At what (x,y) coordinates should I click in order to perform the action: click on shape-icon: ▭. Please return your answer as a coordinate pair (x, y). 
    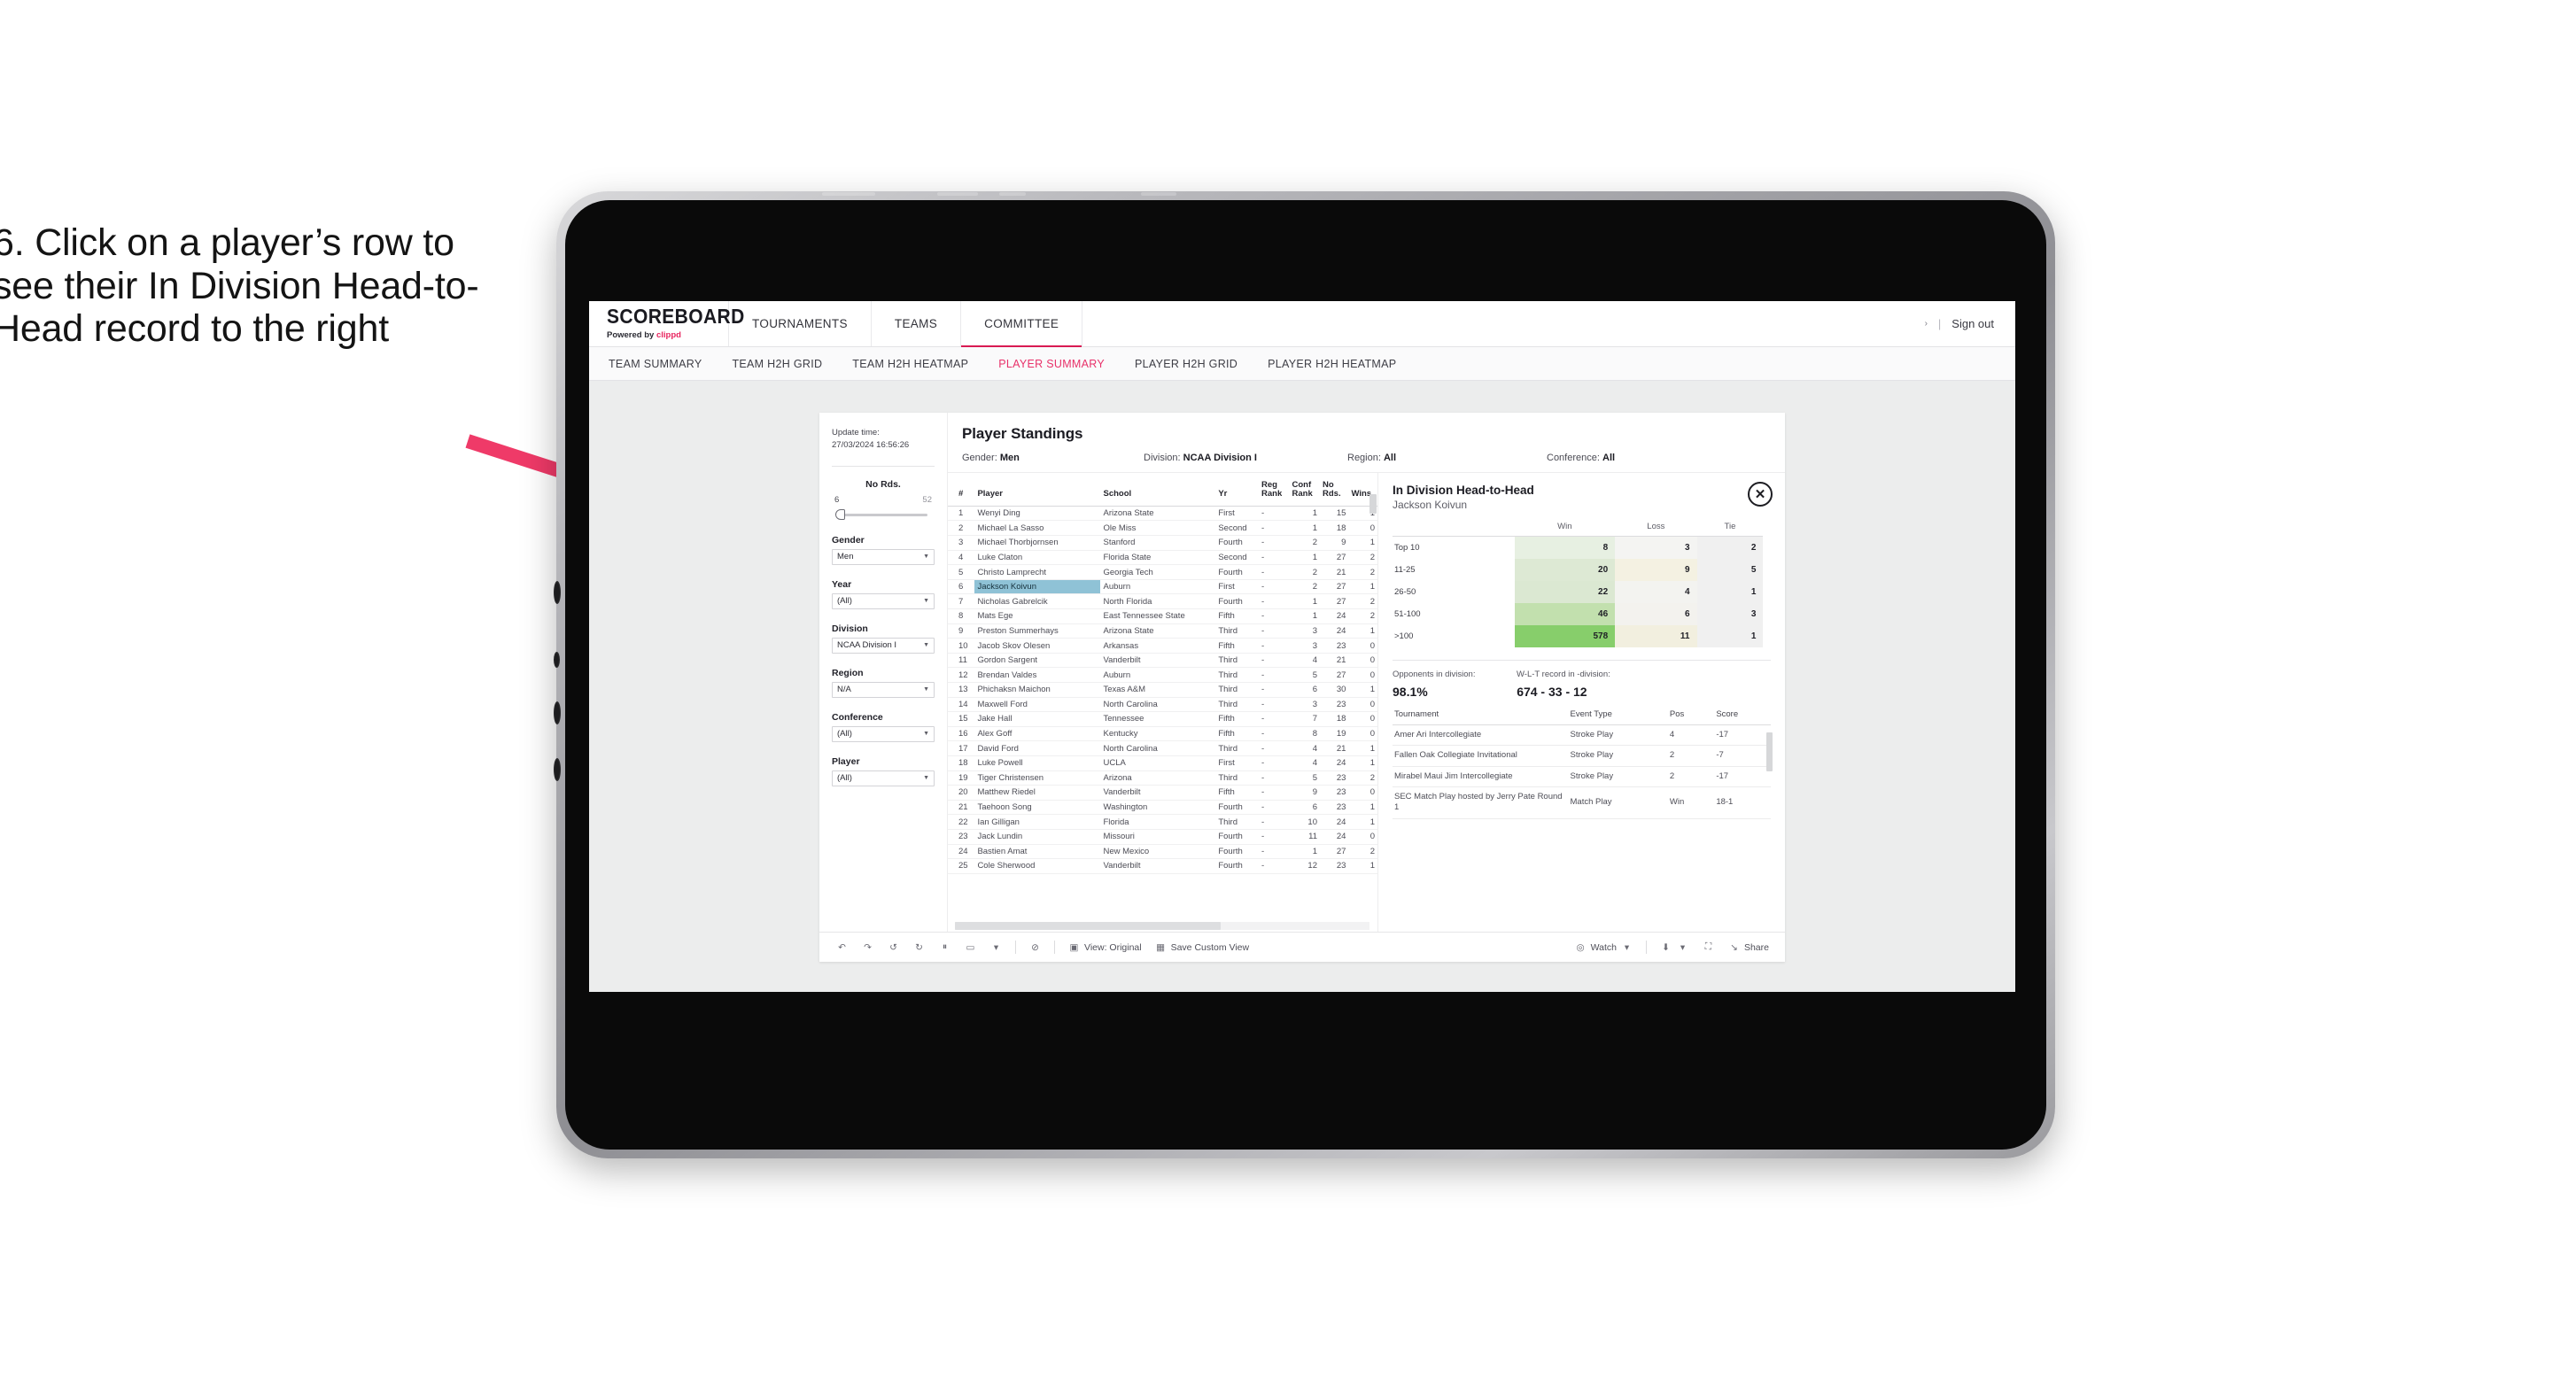
    Looking at the image, I should click on (970, 948).